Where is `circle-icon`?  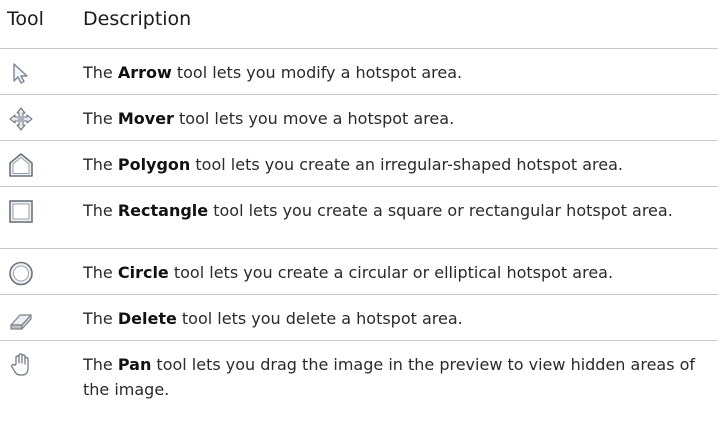 circle-icon is located at coordinates (21, 273).